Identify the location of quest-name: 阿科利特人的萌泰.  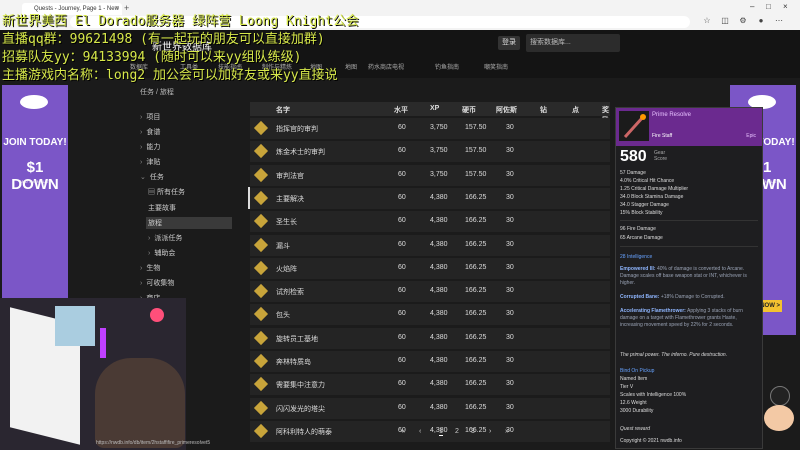
(304, 432).